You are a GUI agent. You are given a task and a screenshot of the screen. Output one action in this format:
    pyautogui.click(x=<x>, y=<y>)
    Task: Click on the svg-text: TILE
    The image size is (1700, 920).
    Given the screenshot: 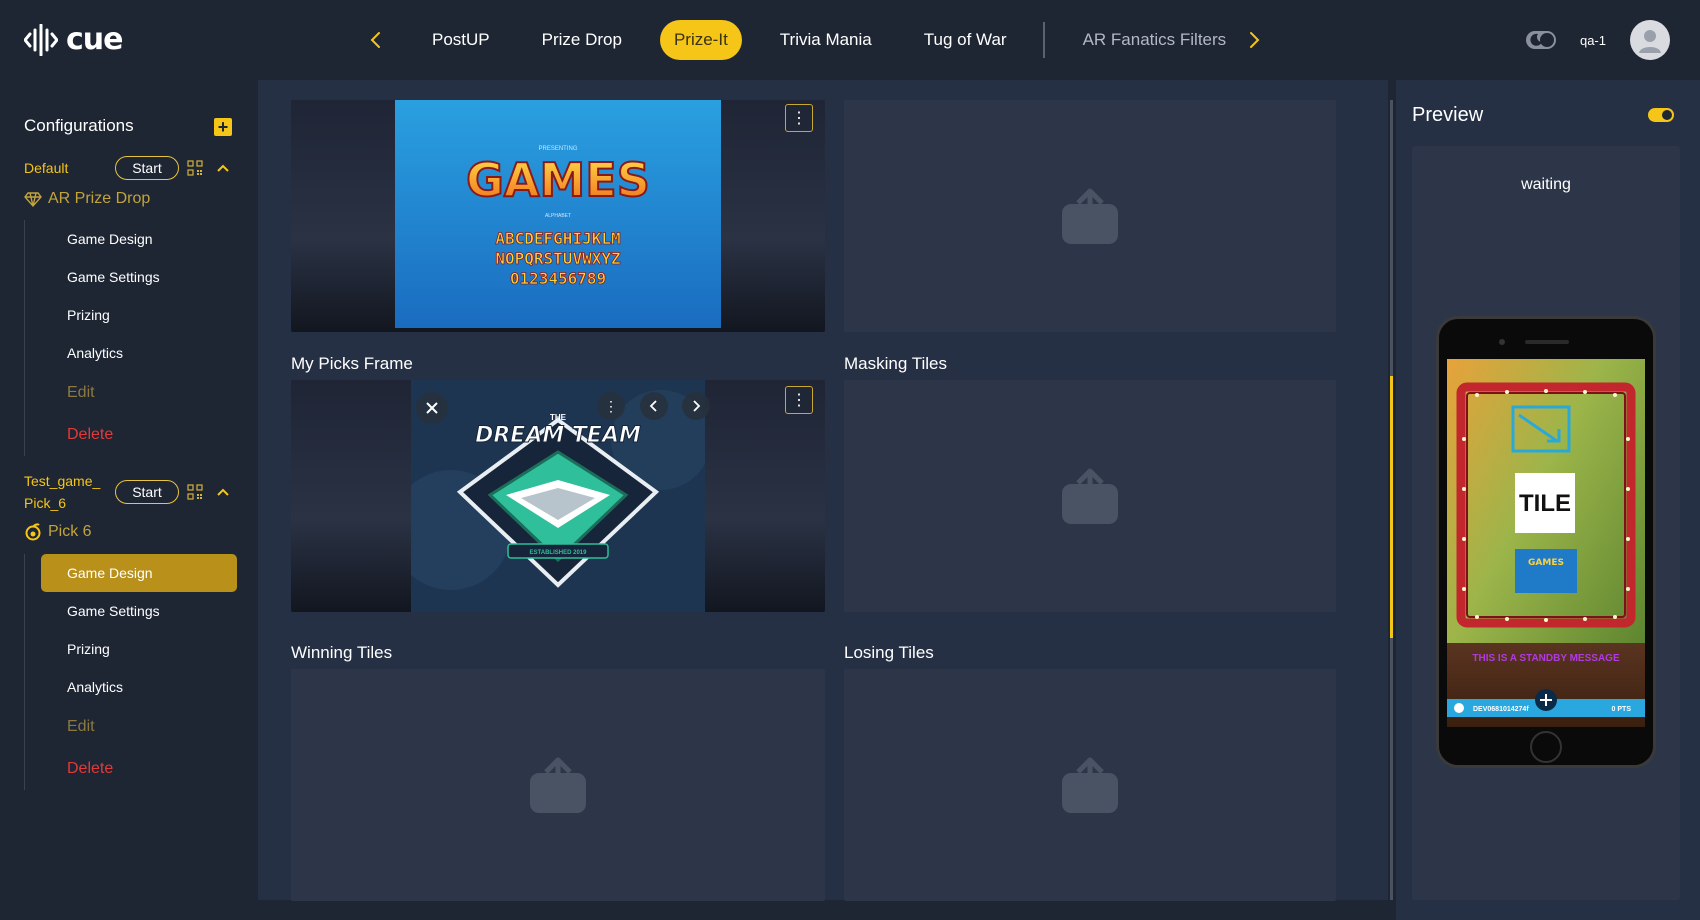 What is the action you would take?
    pyautogui.click(x=1545, y=503)
    